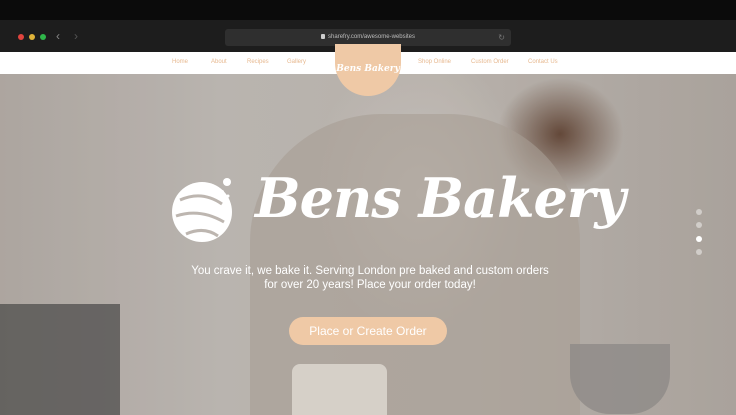 The height and width of the screenshot is (415, 736). I want to click on reload-icon: ↻, so click(501, 37).